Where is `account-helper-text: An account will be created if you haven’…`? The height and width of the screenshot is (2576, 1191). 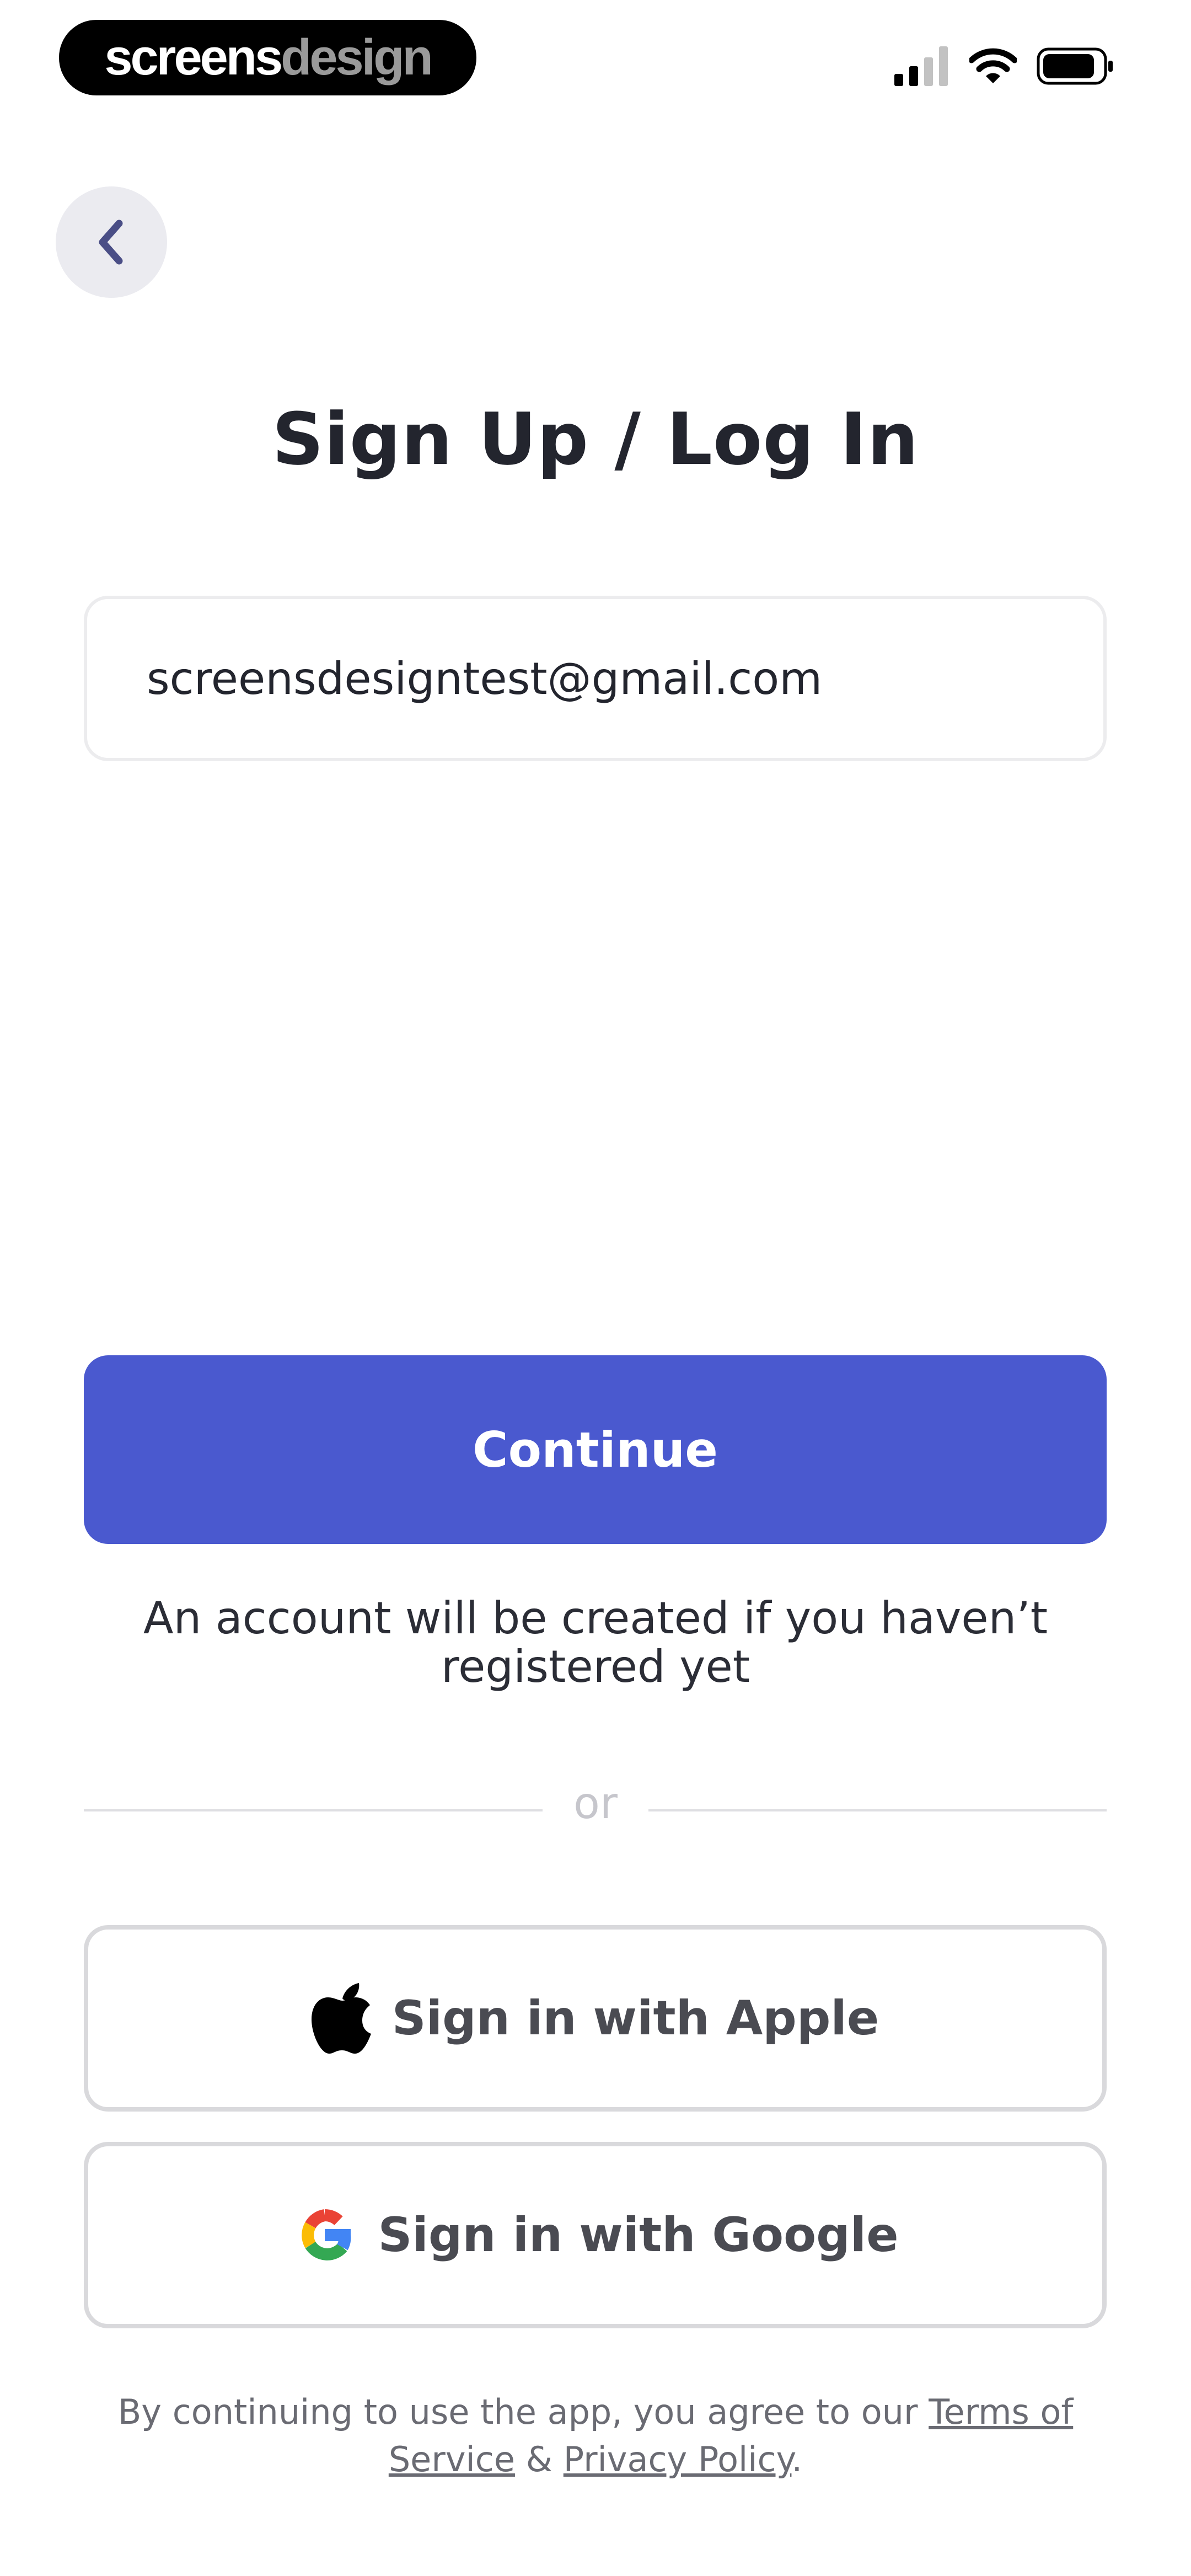 account-helper-text: An account will be created if you haven’… is located at coordinates (595, 1642).